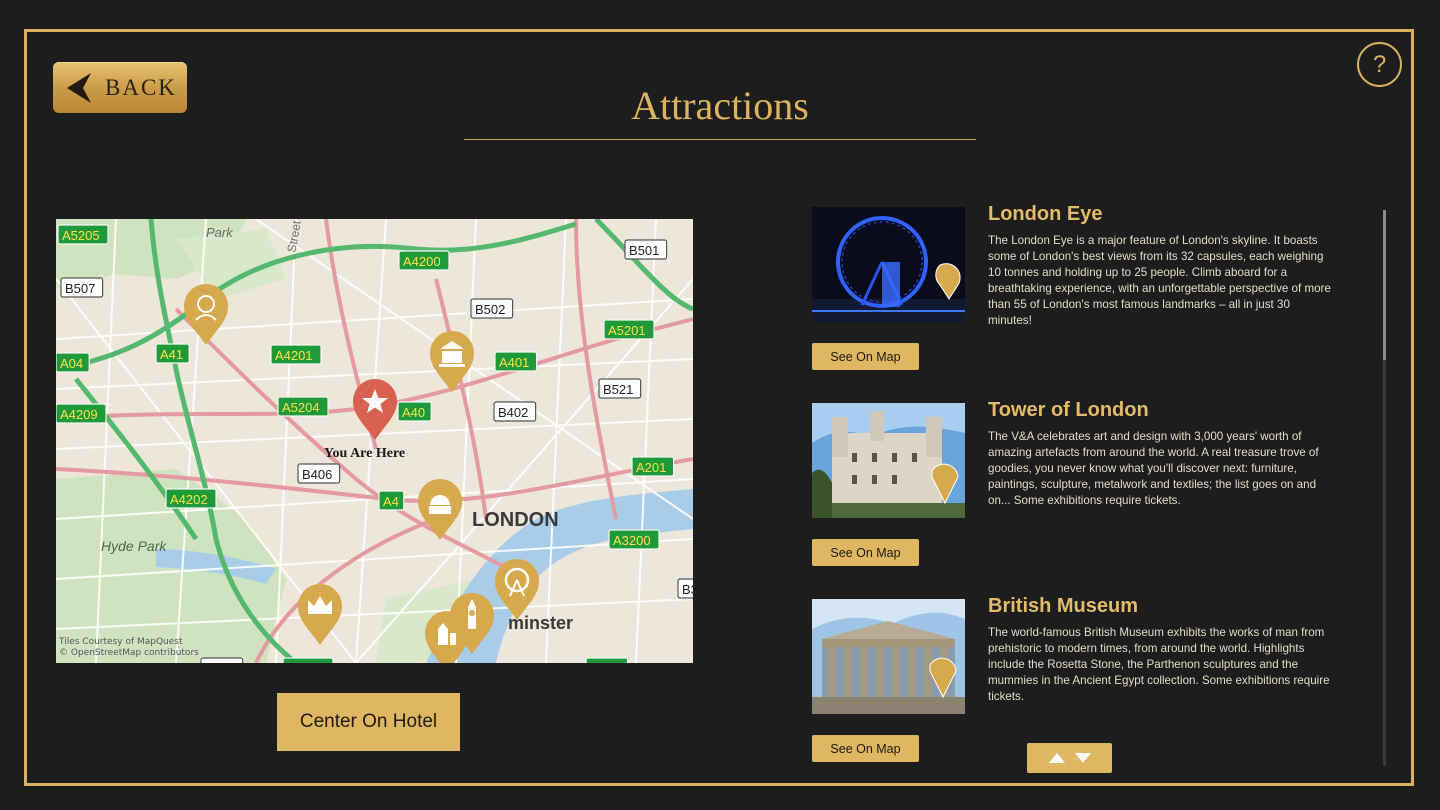 This screenshot has width=1440, height=810. Describe the element at coordinates (513, 412) in the screenshot. I see `road-sign-label: B402` at that location.